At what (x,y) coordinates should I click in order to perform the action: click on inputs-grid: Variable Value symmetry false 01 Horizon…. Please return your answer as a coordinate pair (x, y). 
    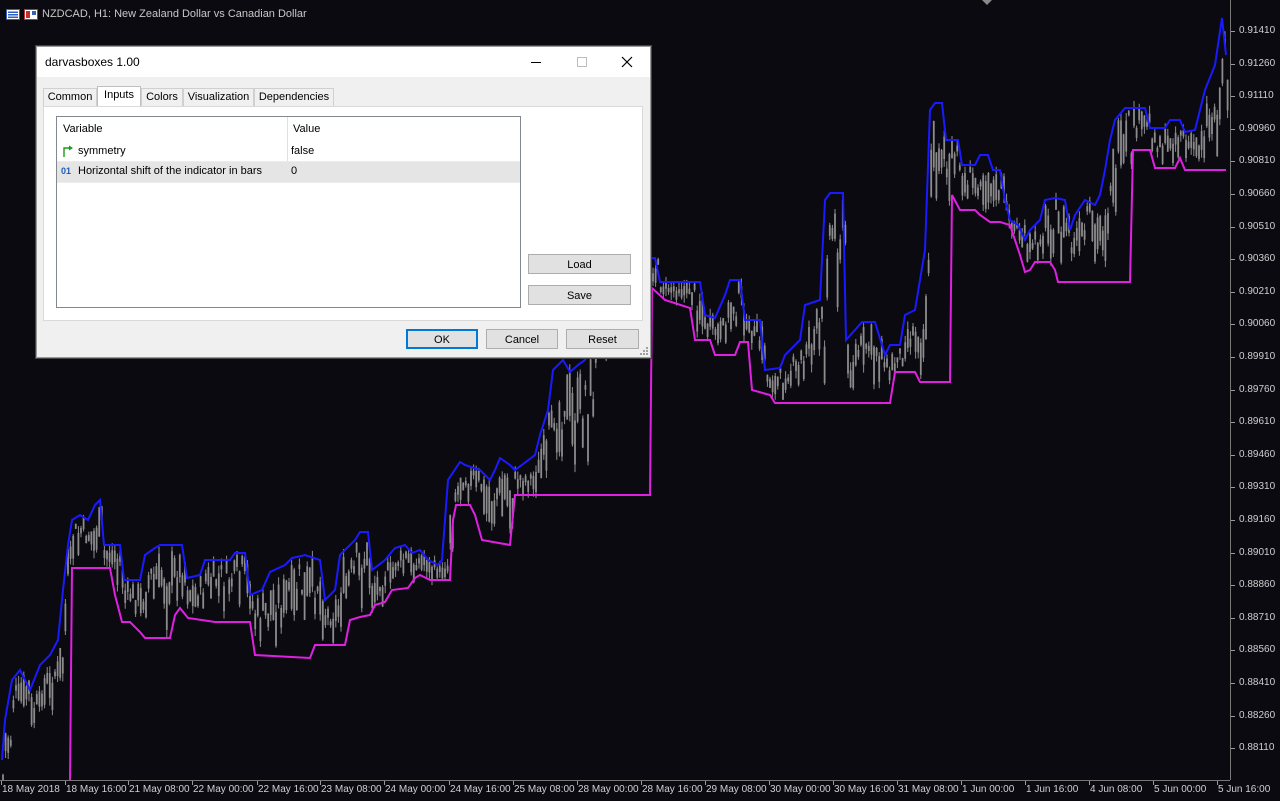
    Looking at the image, I should click on (288, 212).